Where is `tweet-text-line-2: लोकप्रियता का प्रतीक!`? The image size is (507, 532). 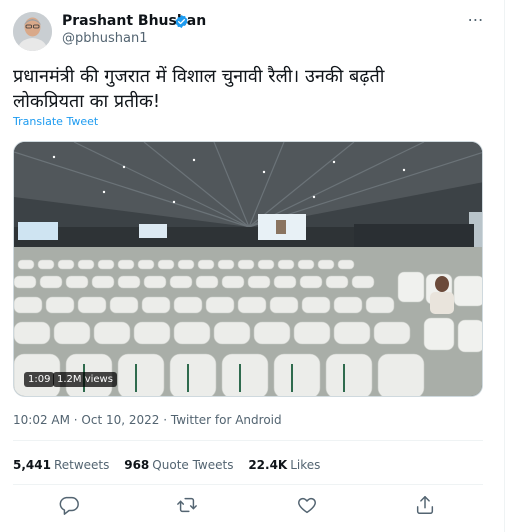
tweet-text-line-2: लोकप्रियता का प्रतीक! is located at coordinates (87, 101).